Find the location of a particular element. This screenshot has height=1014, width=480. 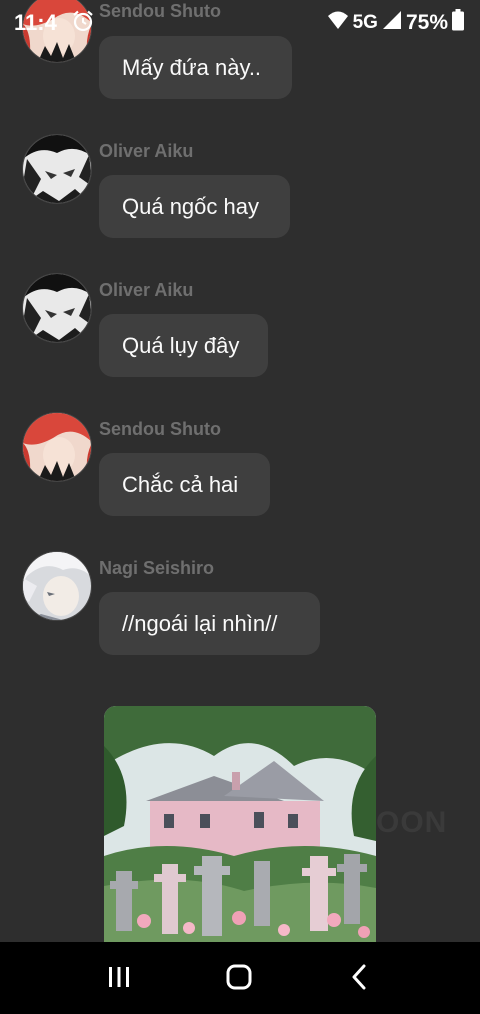

recents-button is located at coordinates (119, 979).